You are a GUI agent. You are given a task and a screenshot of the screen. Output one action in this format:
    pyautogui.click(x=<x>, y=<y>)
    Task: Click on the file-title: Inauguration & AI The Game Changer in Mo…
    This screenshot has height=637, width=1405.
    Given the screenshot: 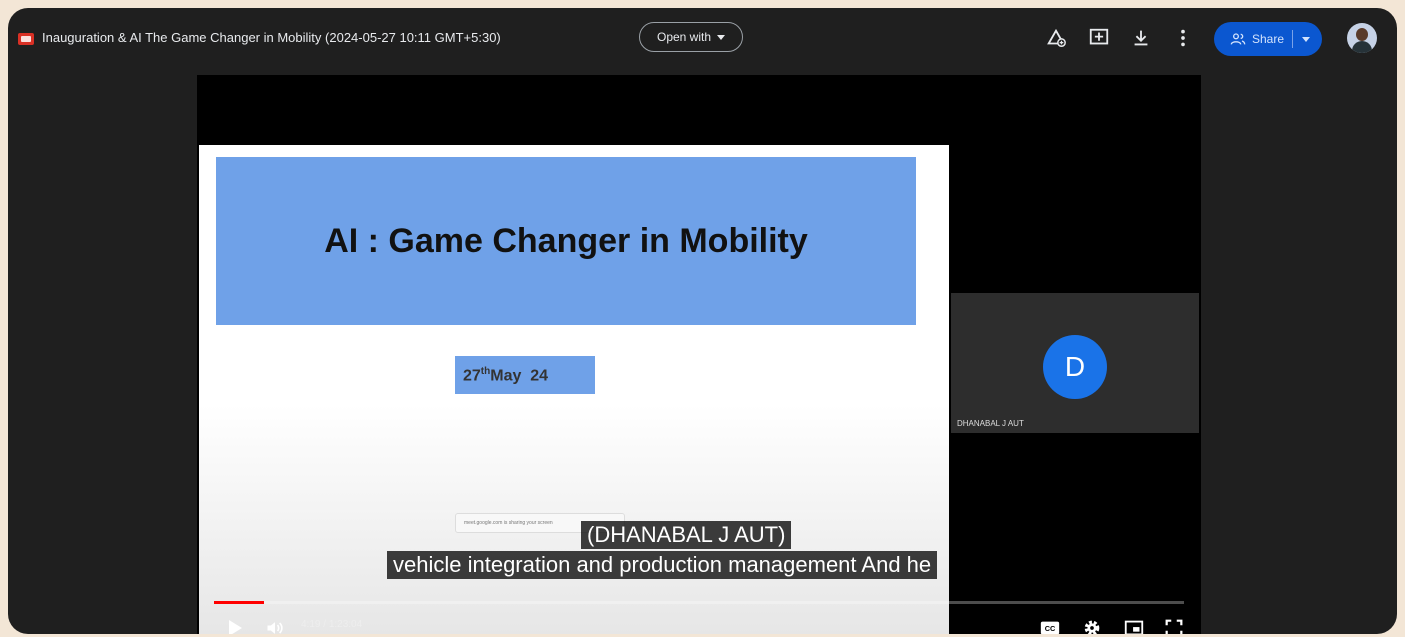 What is the action you would take?
    pyautogui.click(x=271, y=37)
    